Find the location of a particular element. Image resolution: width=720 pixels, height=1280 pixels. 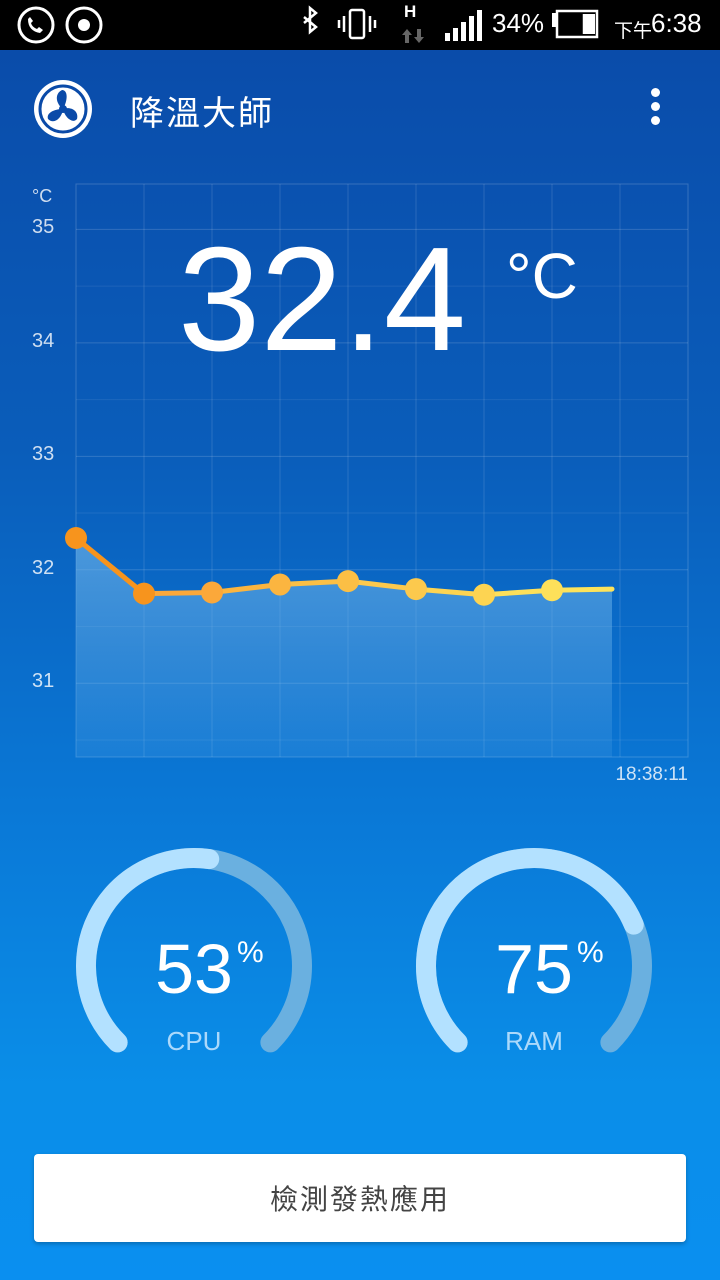

chart-time-label: 18:38:11 is located at coordinates (651, 774).